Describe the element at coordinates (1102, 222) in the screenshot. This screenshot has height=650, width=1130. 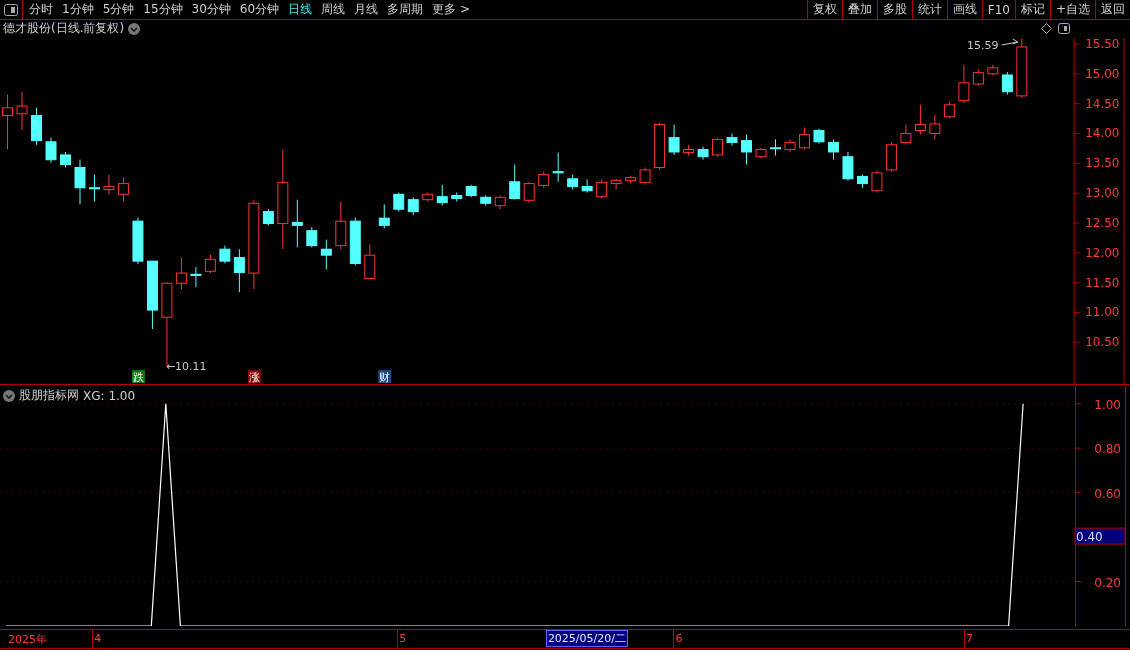
I see `price-axis-label: 12.50` at that location.